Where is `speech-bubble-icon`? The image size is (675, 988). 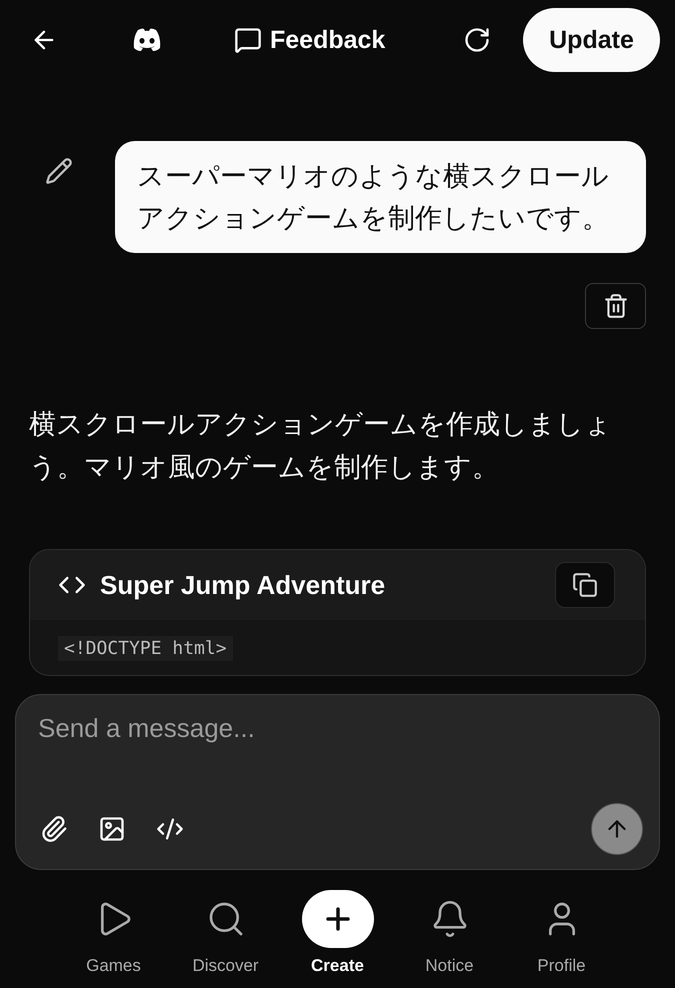 speech-bubble-icon is located at coordinates (248, 40).